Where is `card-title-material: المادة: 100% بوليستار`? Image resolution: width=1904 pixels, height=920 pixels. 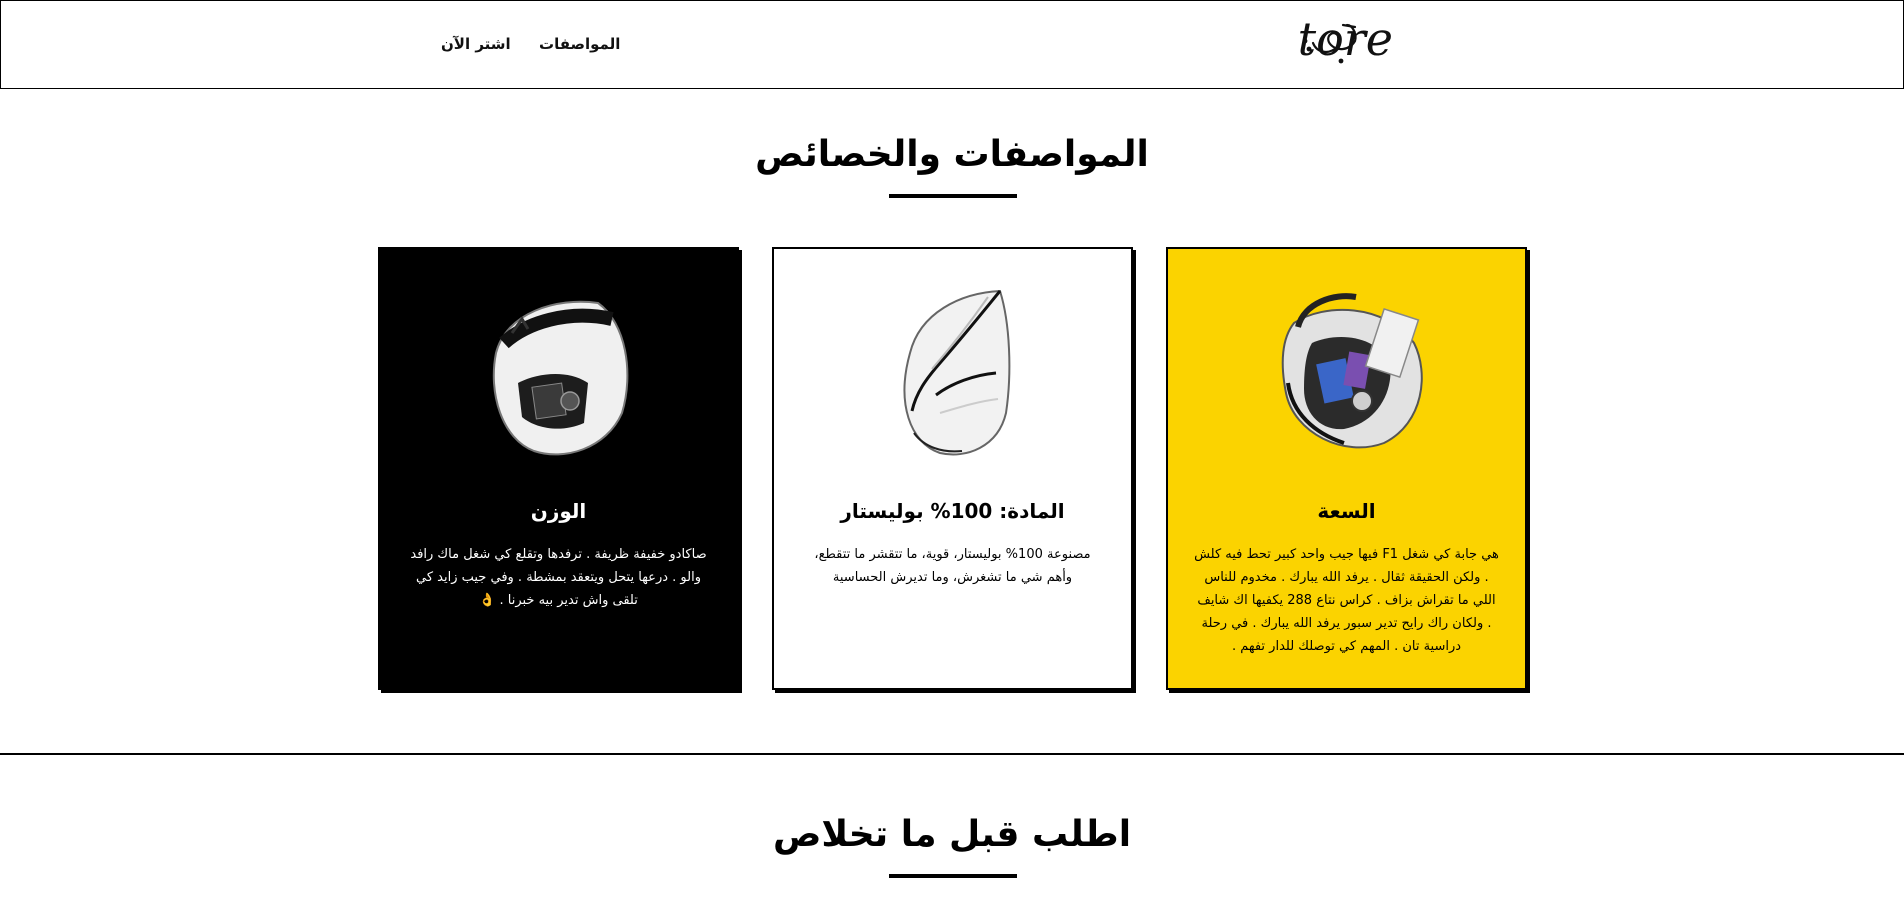
card-title-material: المادة: 100% بوليستار is located at coordinates (952, 511).